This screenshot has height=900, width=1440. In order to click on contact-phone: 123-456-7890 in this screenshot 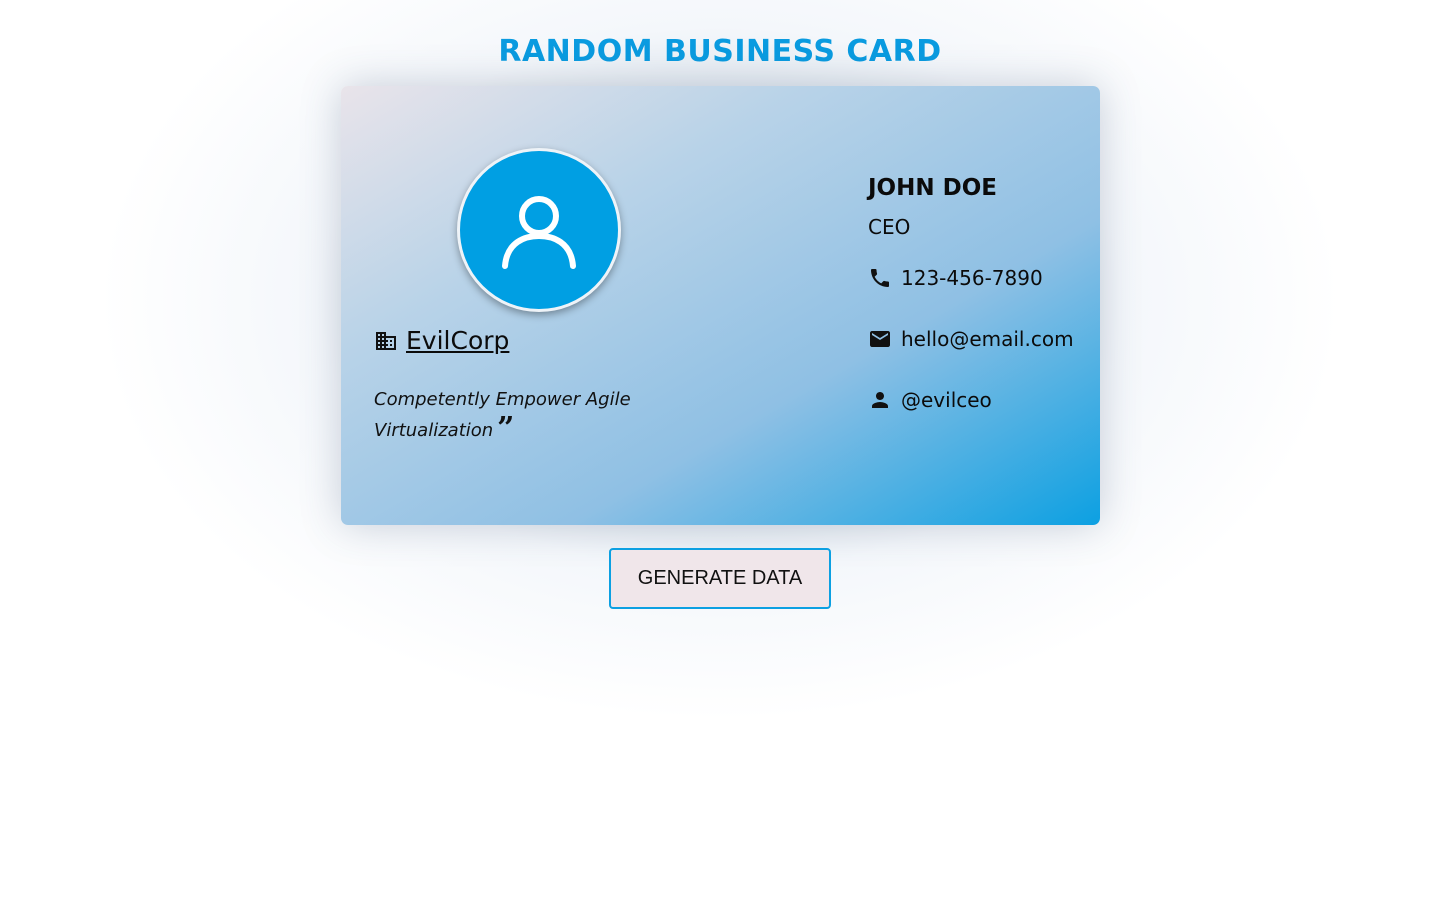, I will do `click(955, 278)`.